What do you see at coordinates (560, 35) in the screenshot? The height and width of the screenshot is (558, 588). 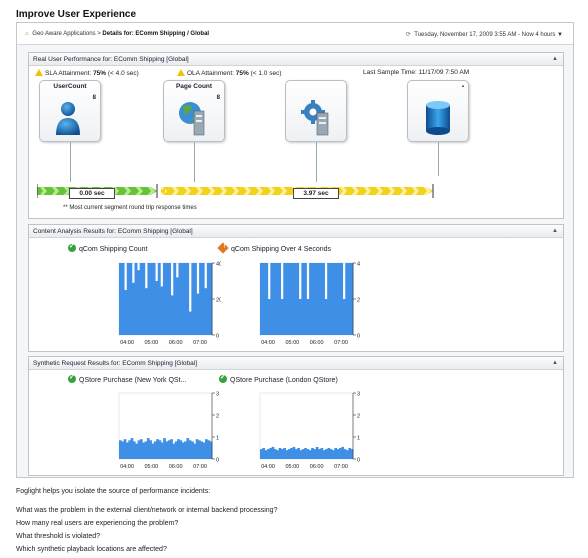 I see `chevron-down-icon: ▼` at bounding box center [560, 35].